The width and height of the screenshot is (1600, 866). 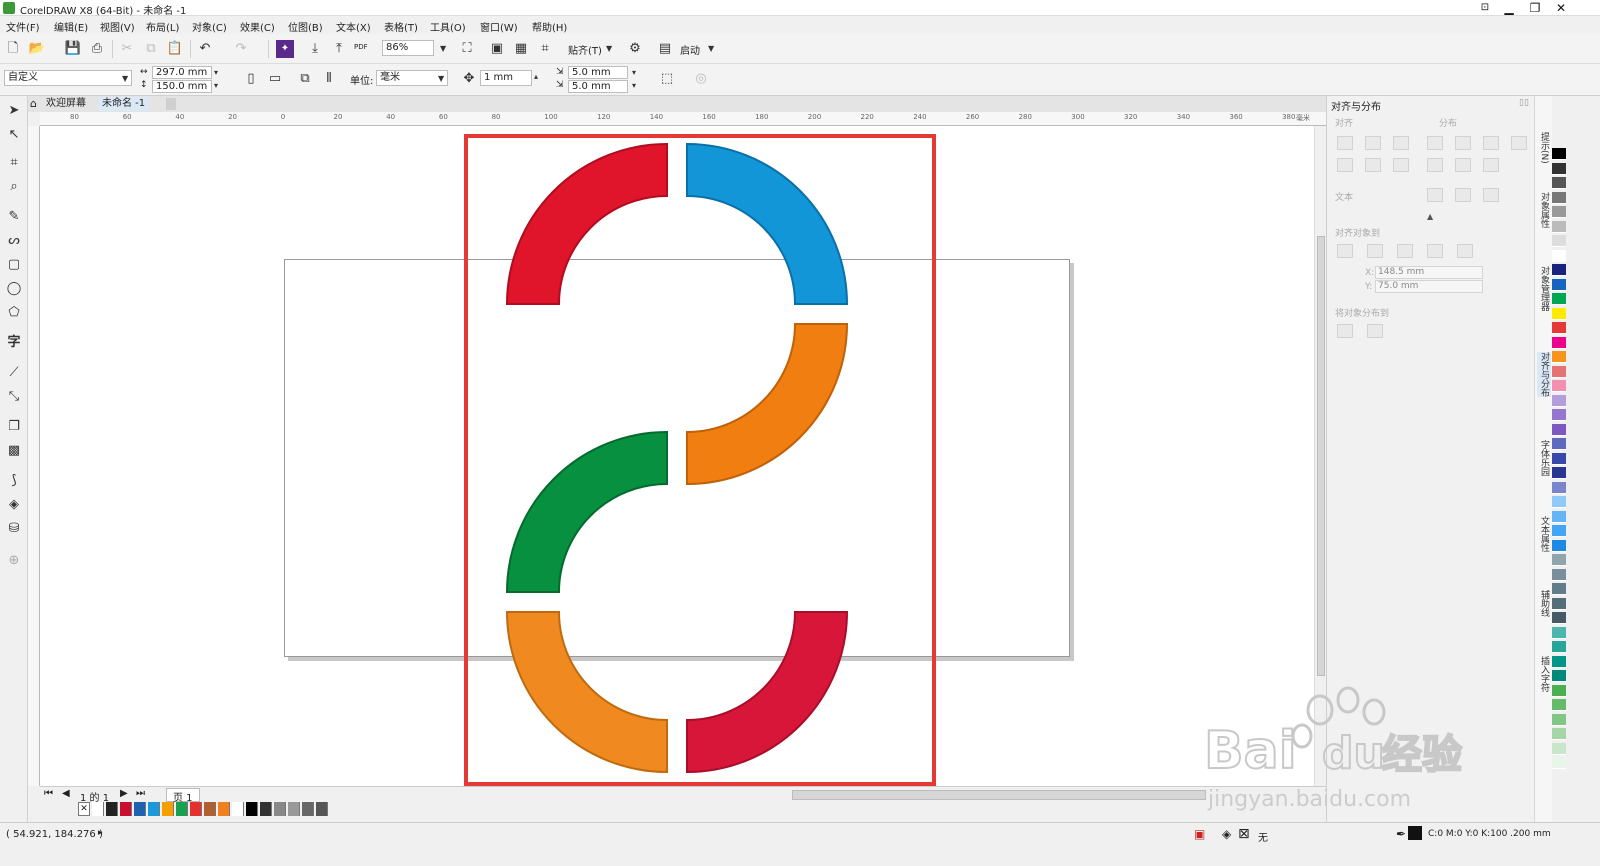 I want to click on horizontal-scroll-thumb, so click(x=999, y=795).